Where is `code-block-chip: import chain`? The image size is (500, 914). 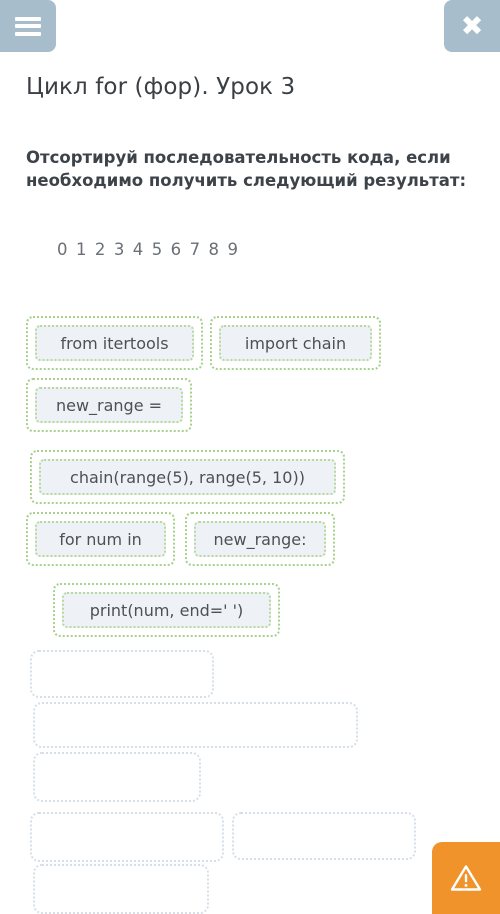
code-block-chip: import chain is located at coordinates (295, 343).